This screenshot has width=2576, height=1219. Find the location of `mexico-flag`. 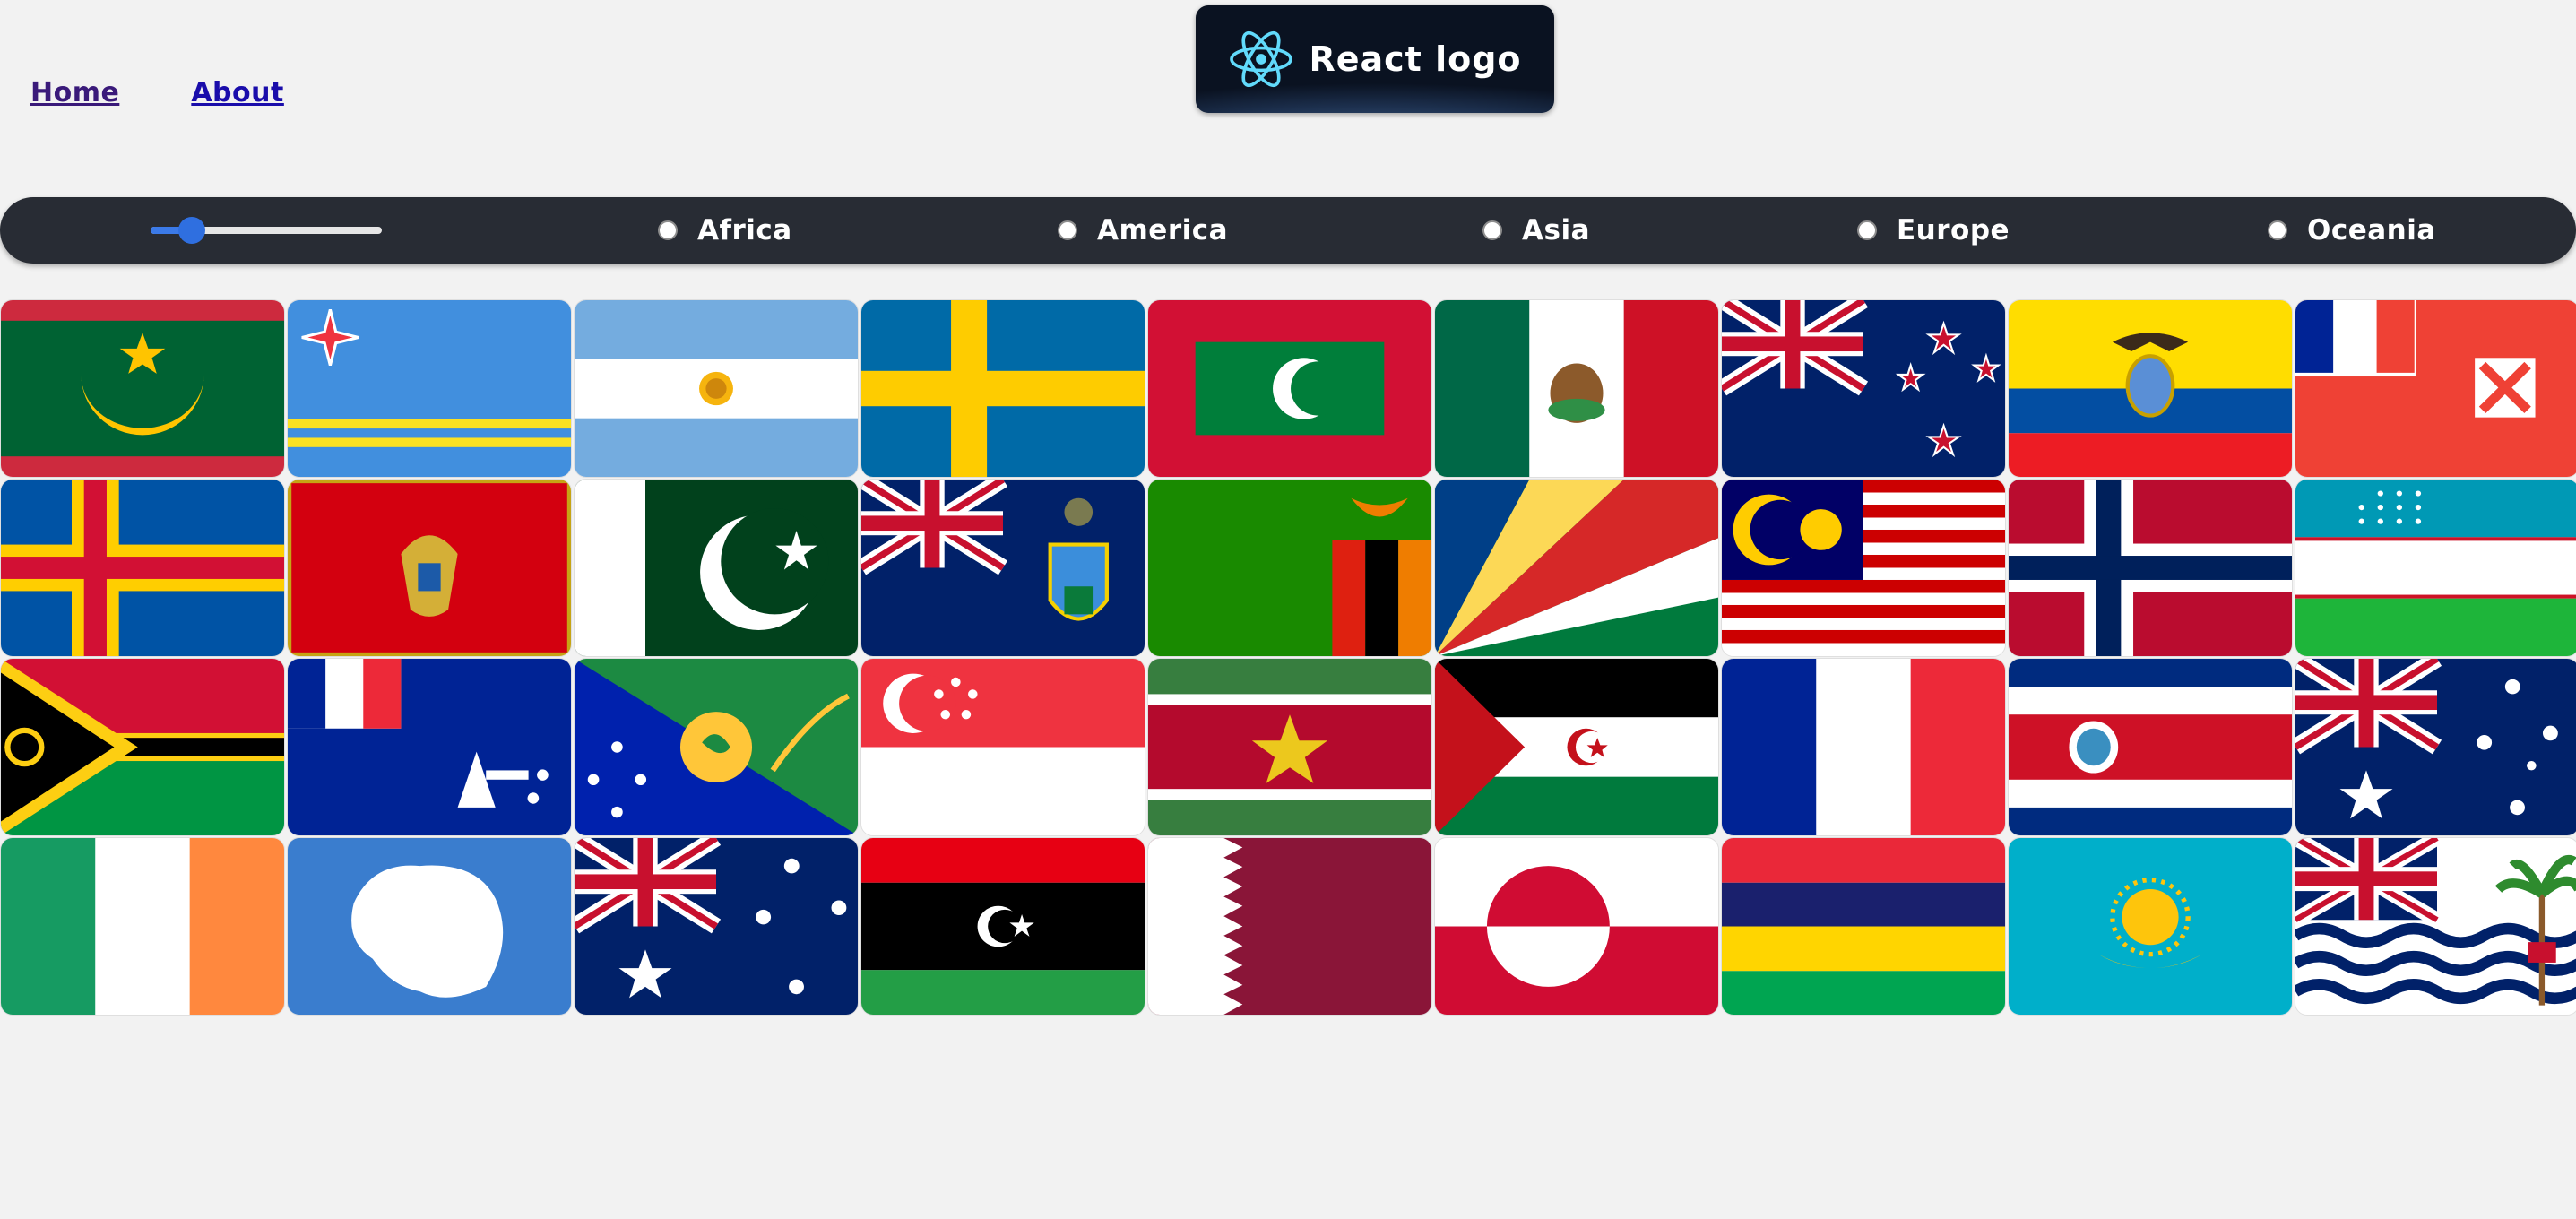

mexico-flag is located at coordinates (1576, 389).